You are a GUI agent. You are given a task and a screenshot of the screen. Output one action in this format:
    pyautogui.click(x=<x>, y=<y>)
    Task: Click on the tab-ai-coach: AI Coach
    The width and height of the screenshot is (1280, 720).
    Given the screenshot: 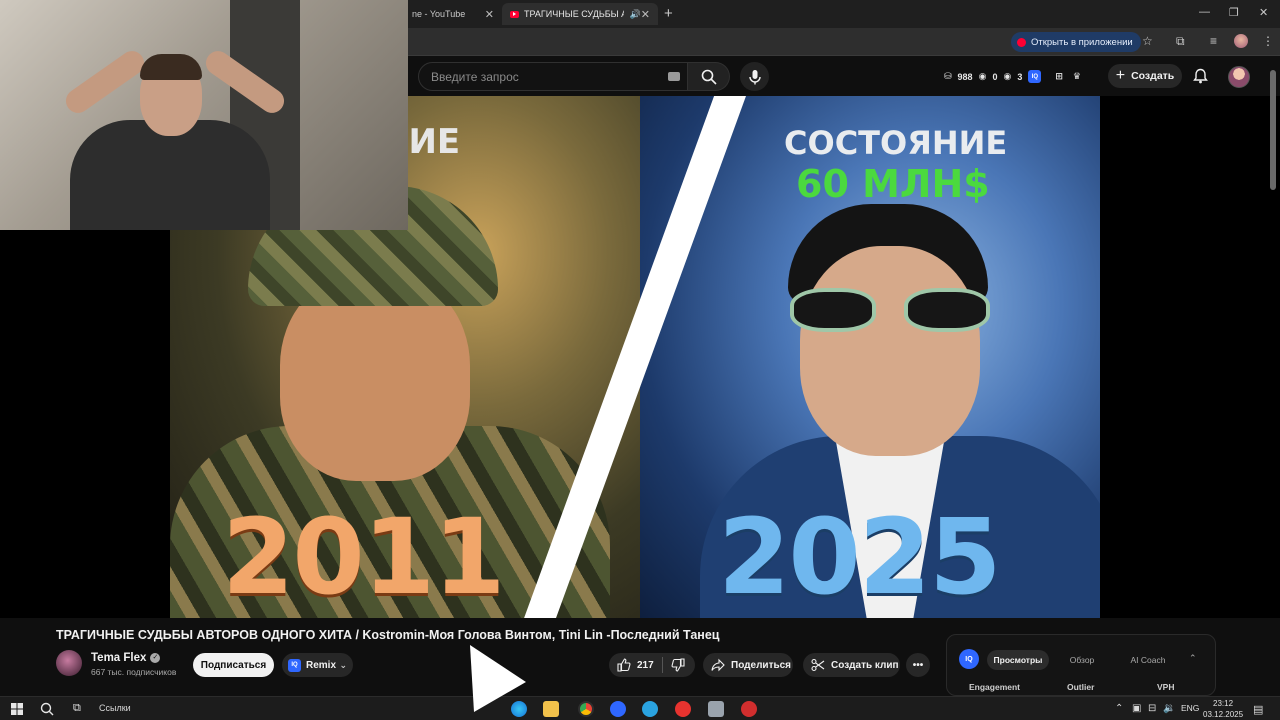 What is the action you would take?
    pyautogui.click(x=1148, y=660)
    